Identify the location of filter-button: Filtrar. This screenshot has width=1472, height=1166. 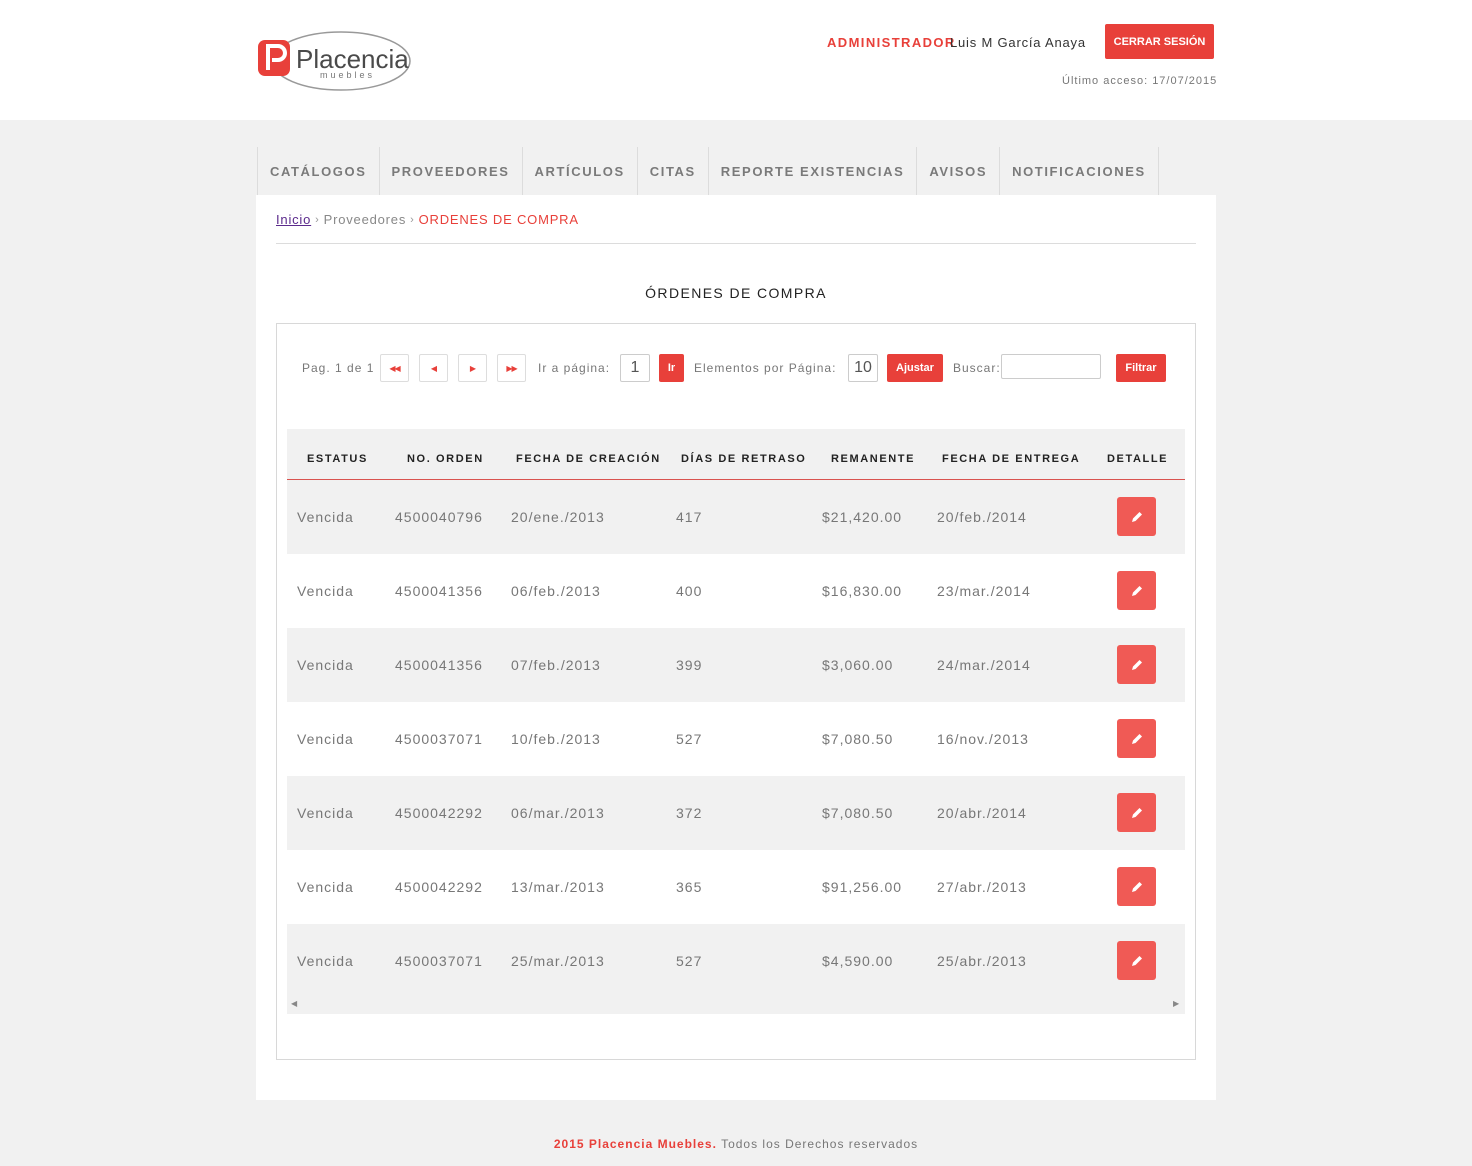
(1141, 368).